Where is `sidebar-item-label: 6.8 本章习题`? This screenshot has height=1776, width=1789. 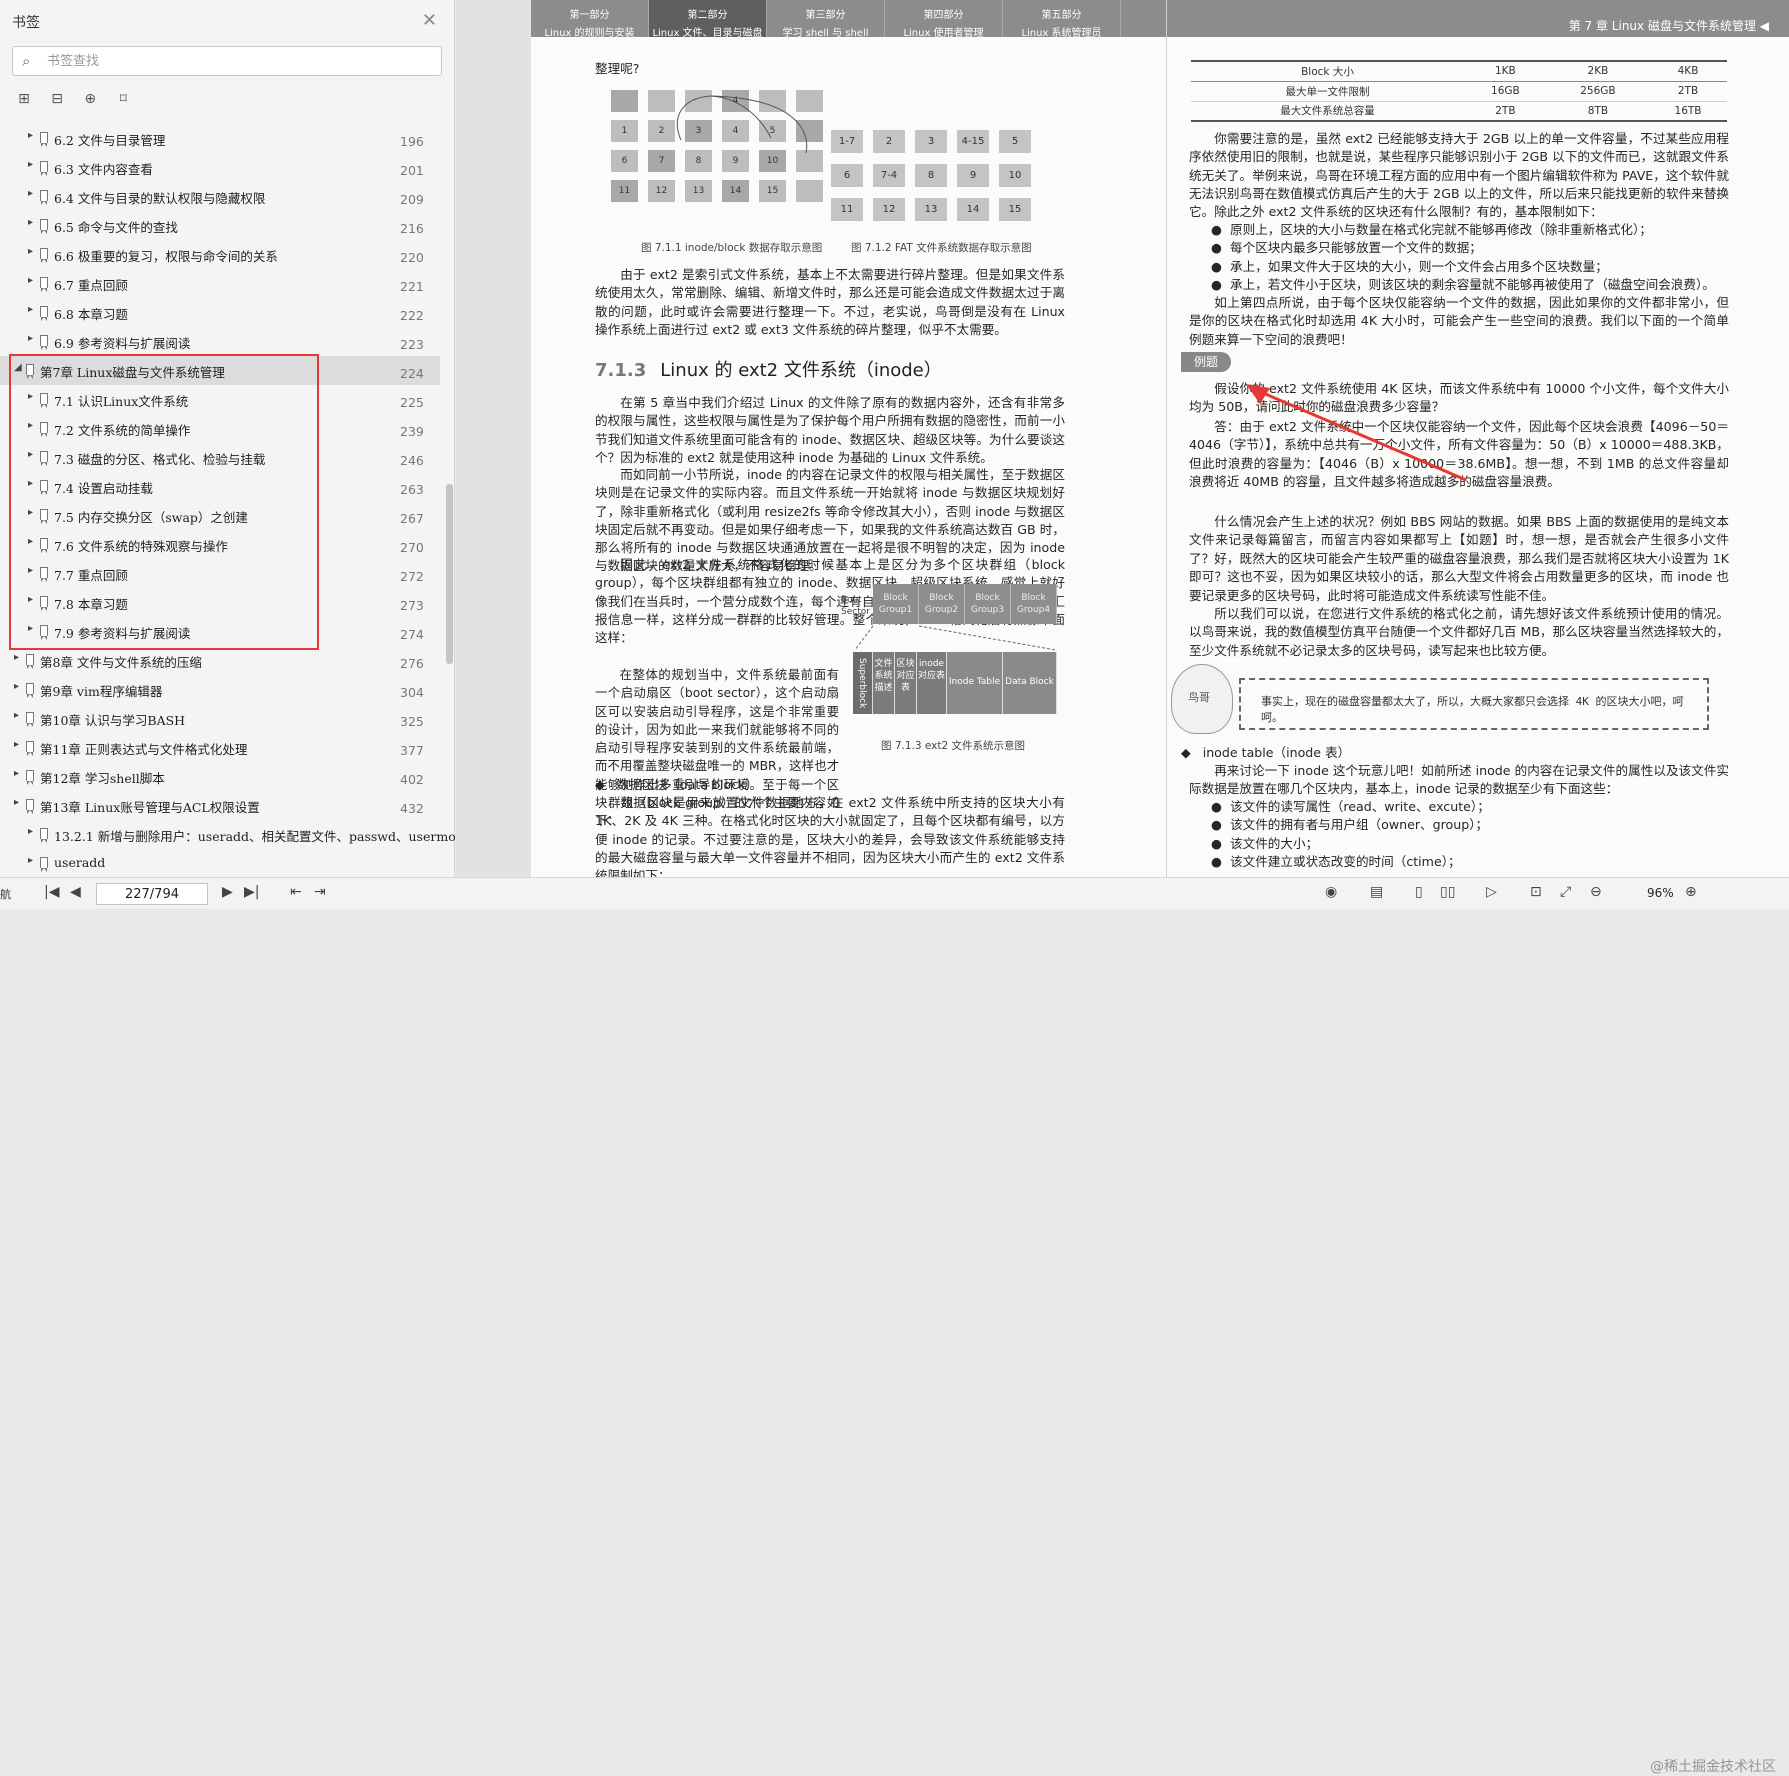 sidebar-item-label: 6.8 本章习题 is located at coordinates (91, 314).